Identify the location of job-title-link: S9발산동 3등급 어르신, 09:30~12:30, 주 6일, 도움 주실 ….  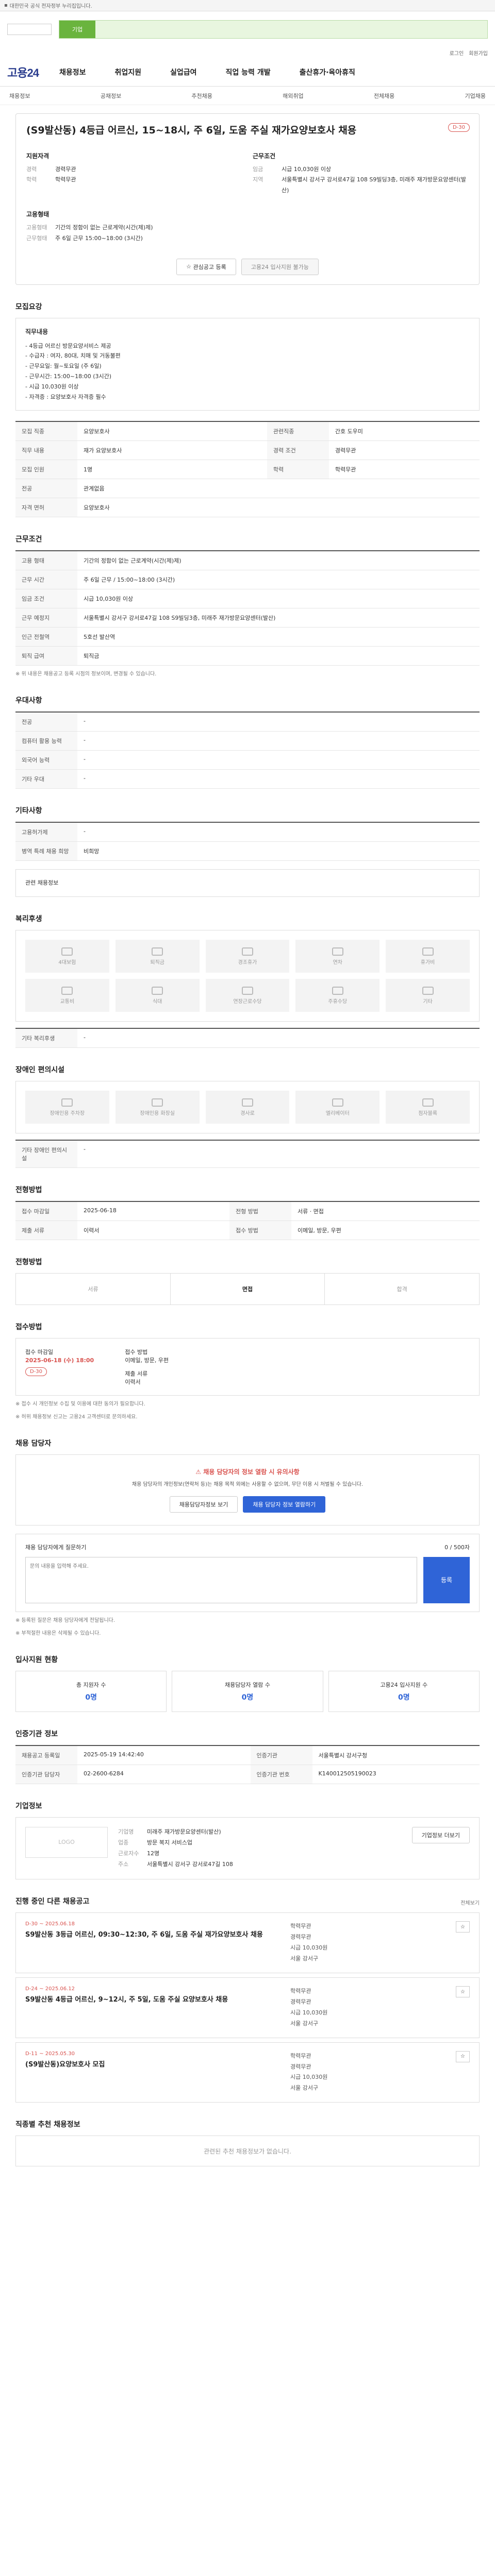
(153, 1935).